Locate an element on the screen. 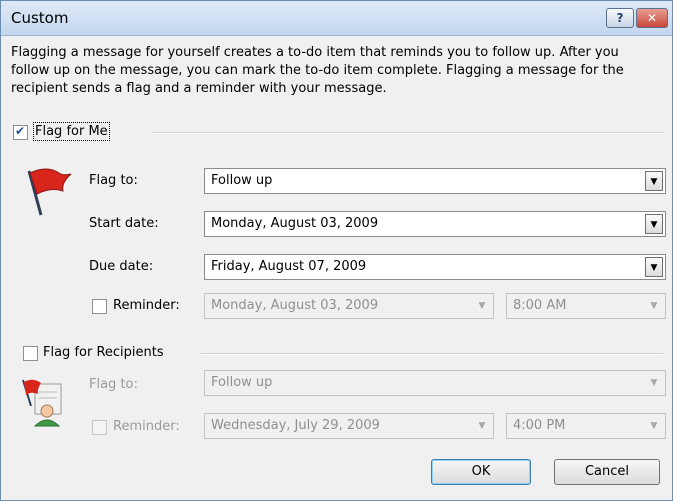  flag-for-recipients-separator is located at coordinates (432, 354).